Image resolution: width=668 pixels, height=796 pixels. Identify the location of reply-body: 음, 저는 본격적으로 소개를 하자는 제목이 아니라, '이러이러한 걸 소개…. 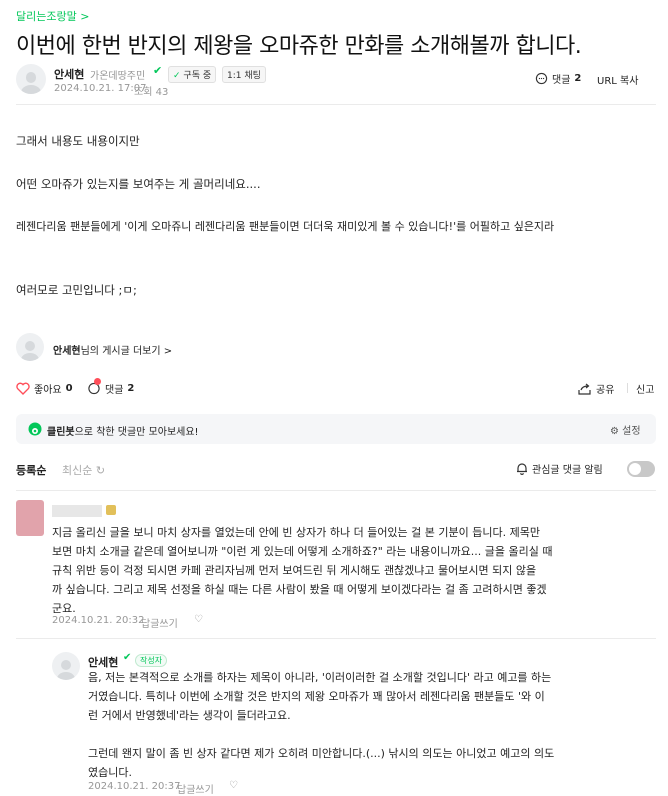
(321, 725).